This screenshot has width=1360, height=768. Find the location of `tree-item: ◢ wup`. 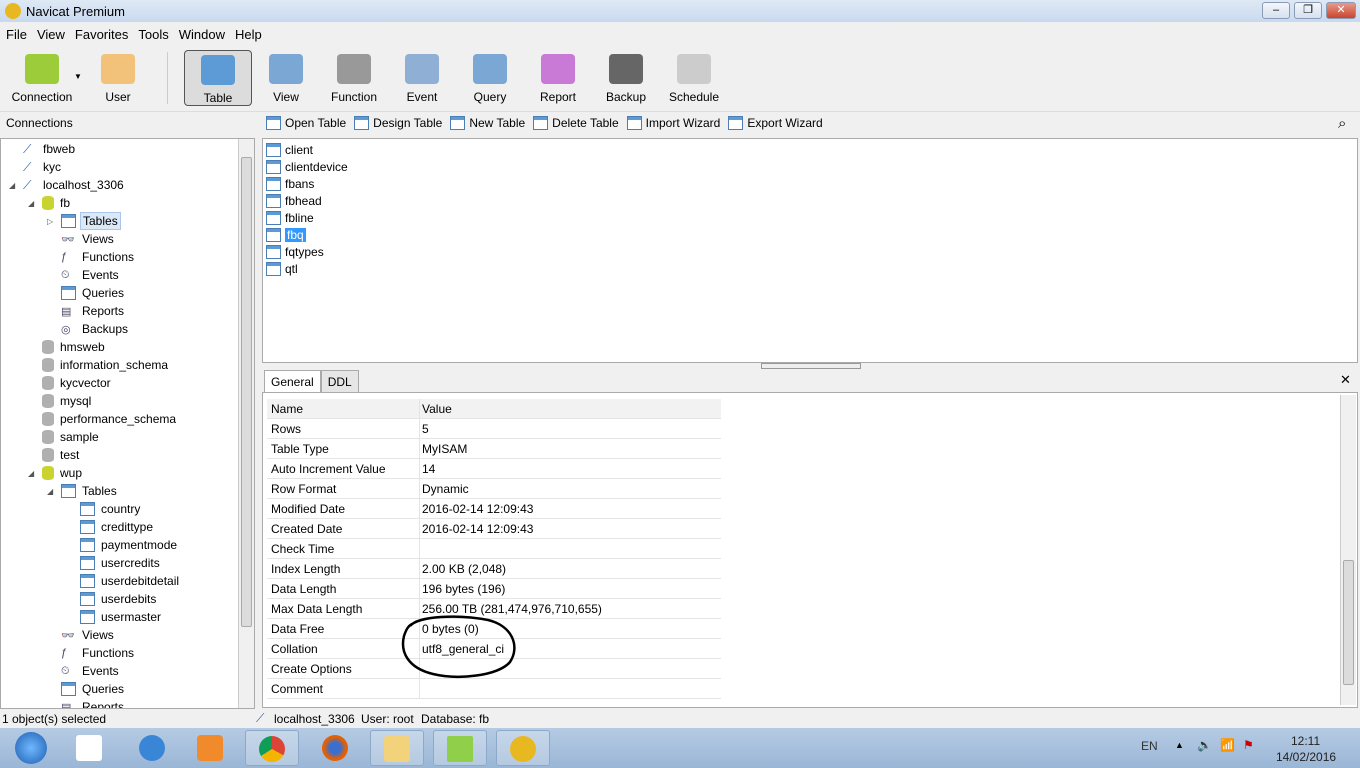

tree-item: ◢ wup is located at coordinates (56, 473).